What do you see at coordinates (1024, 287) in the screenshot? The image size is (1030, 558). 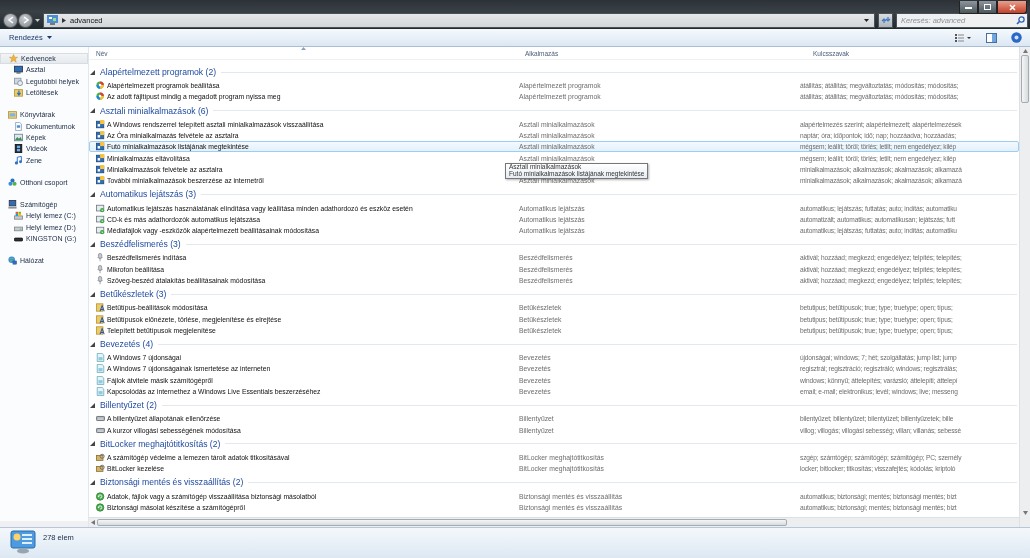 I see `vertical-scroll-bar` at bounding box center [1024, 287].